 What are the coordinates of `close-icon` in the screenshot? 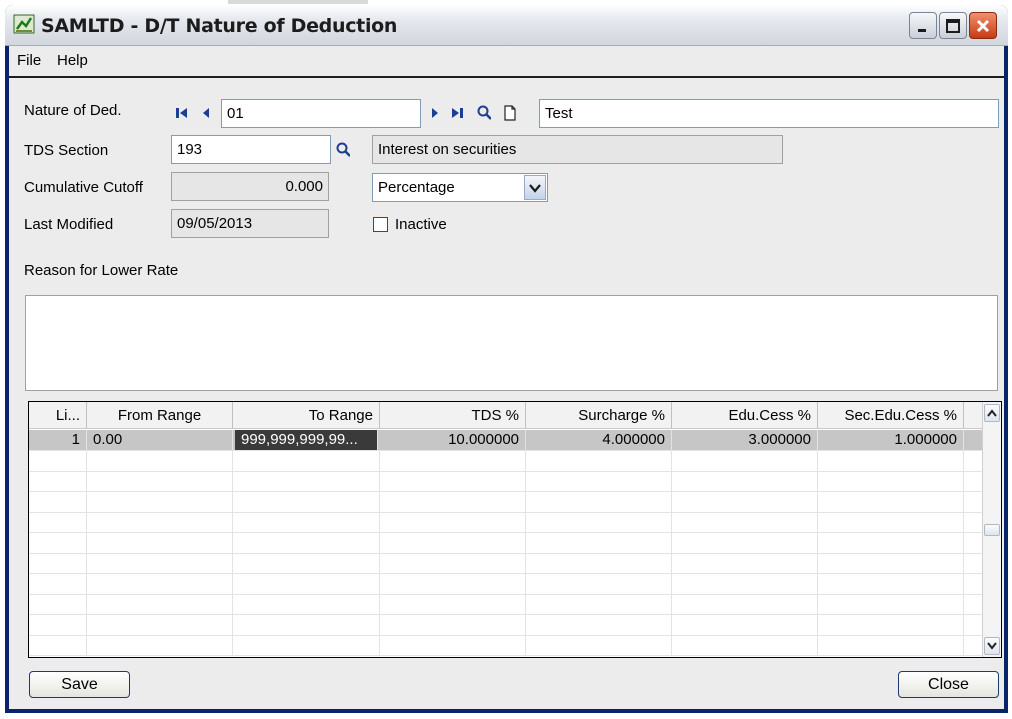 It's located at (983, 25).